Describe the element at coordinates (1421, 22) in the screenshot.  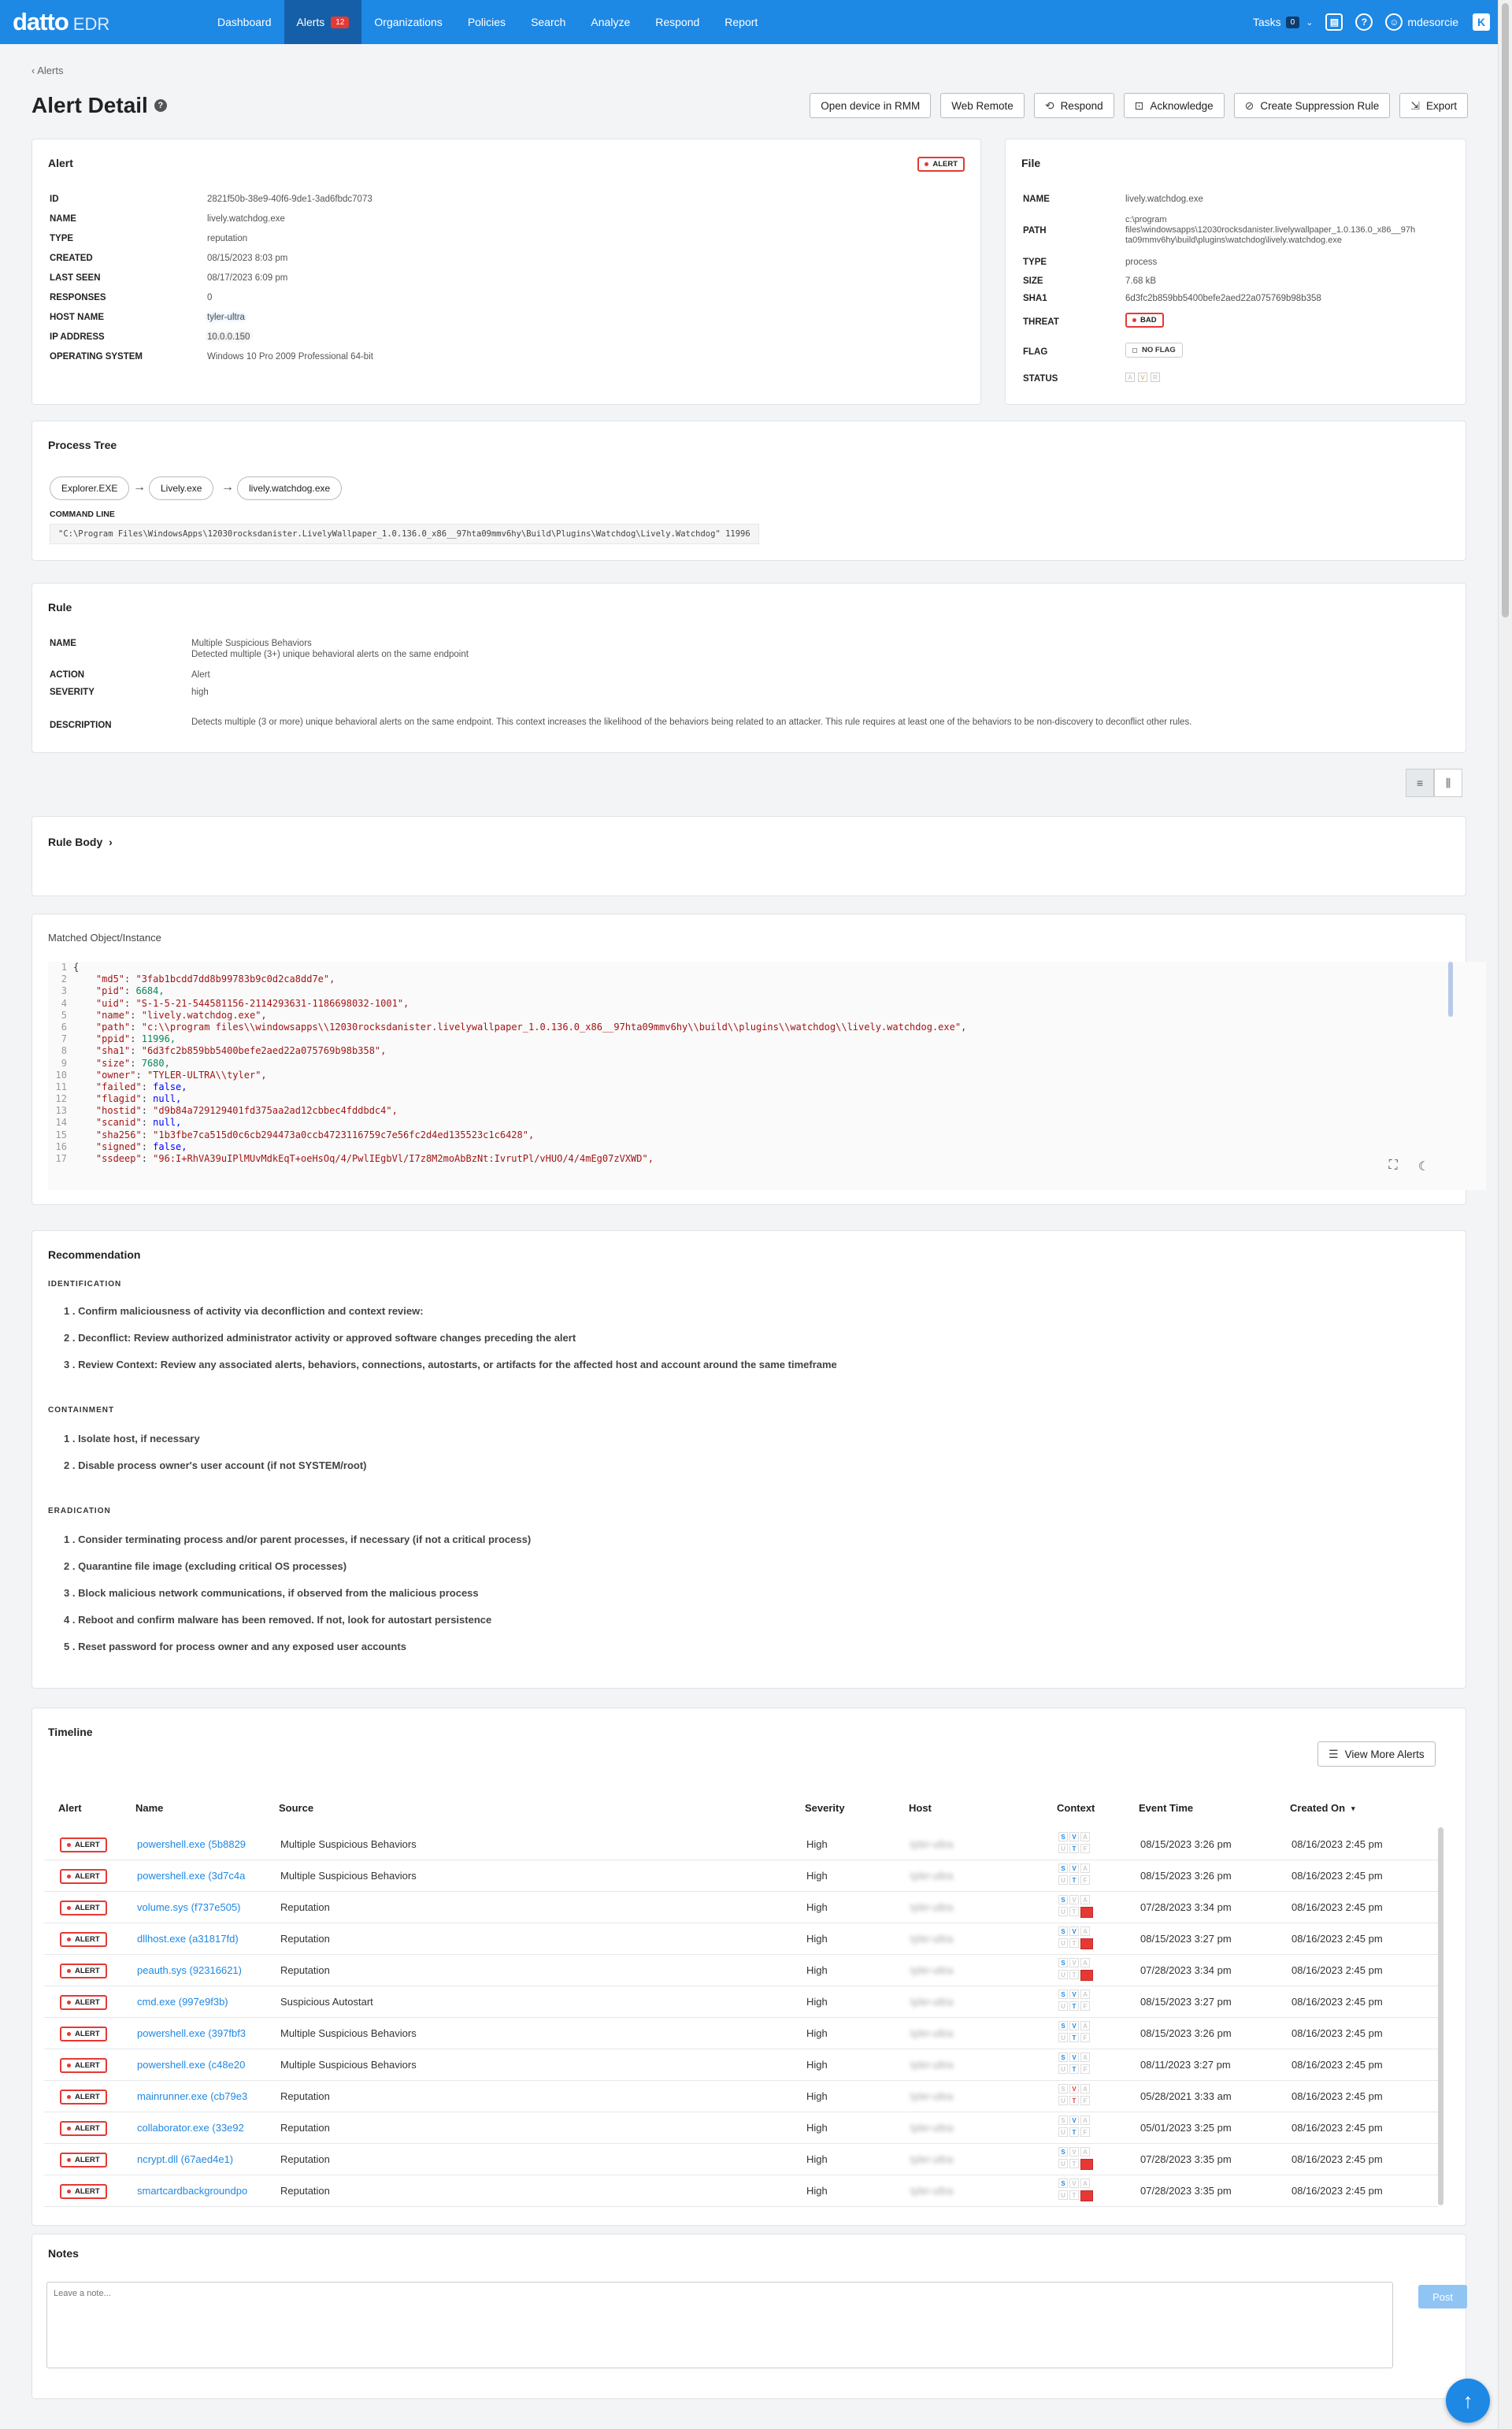
I see `user-menu: ☺ mdesorcie` at that location.